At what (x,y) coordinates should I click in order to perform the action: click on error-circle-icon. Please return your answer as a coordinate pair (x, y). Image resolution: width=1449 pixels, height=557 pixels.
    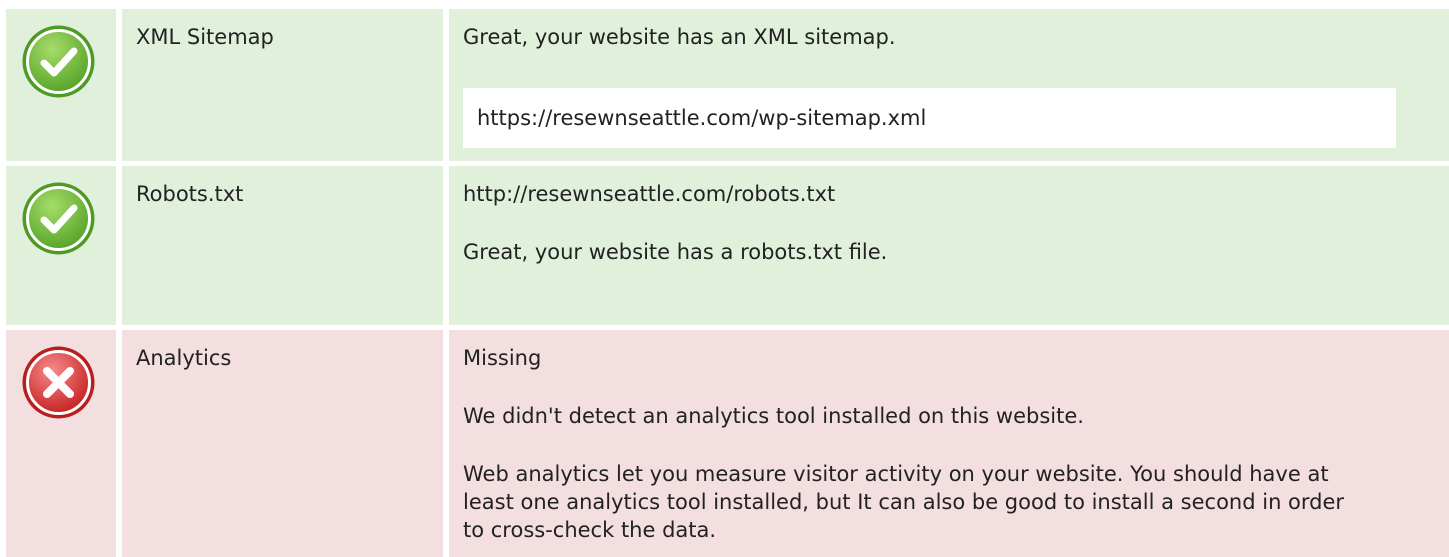
    Looking at the image, I should click on (58, 382).